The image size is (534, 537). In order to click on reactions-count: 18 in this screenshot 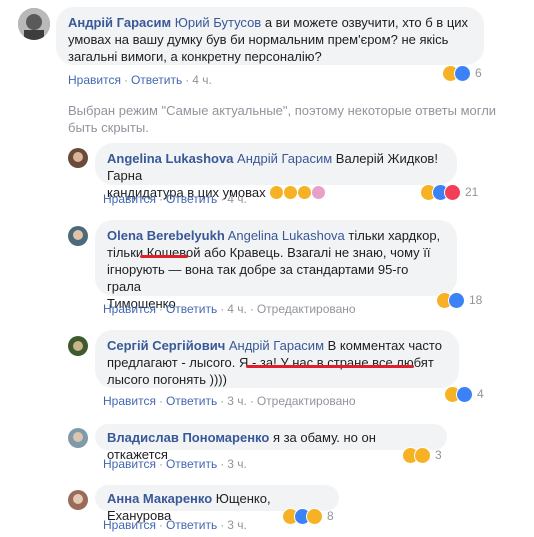, I will do `click(476, 300)`.